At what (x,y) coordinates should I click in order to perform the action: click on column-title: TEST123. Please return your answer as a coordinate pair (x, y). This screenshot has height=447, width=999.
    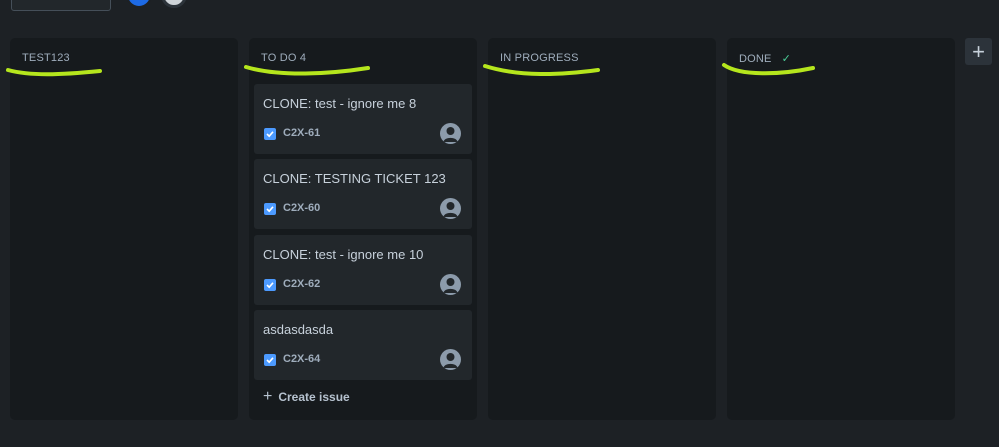
    Looking at the image, I should click on (46, 58).